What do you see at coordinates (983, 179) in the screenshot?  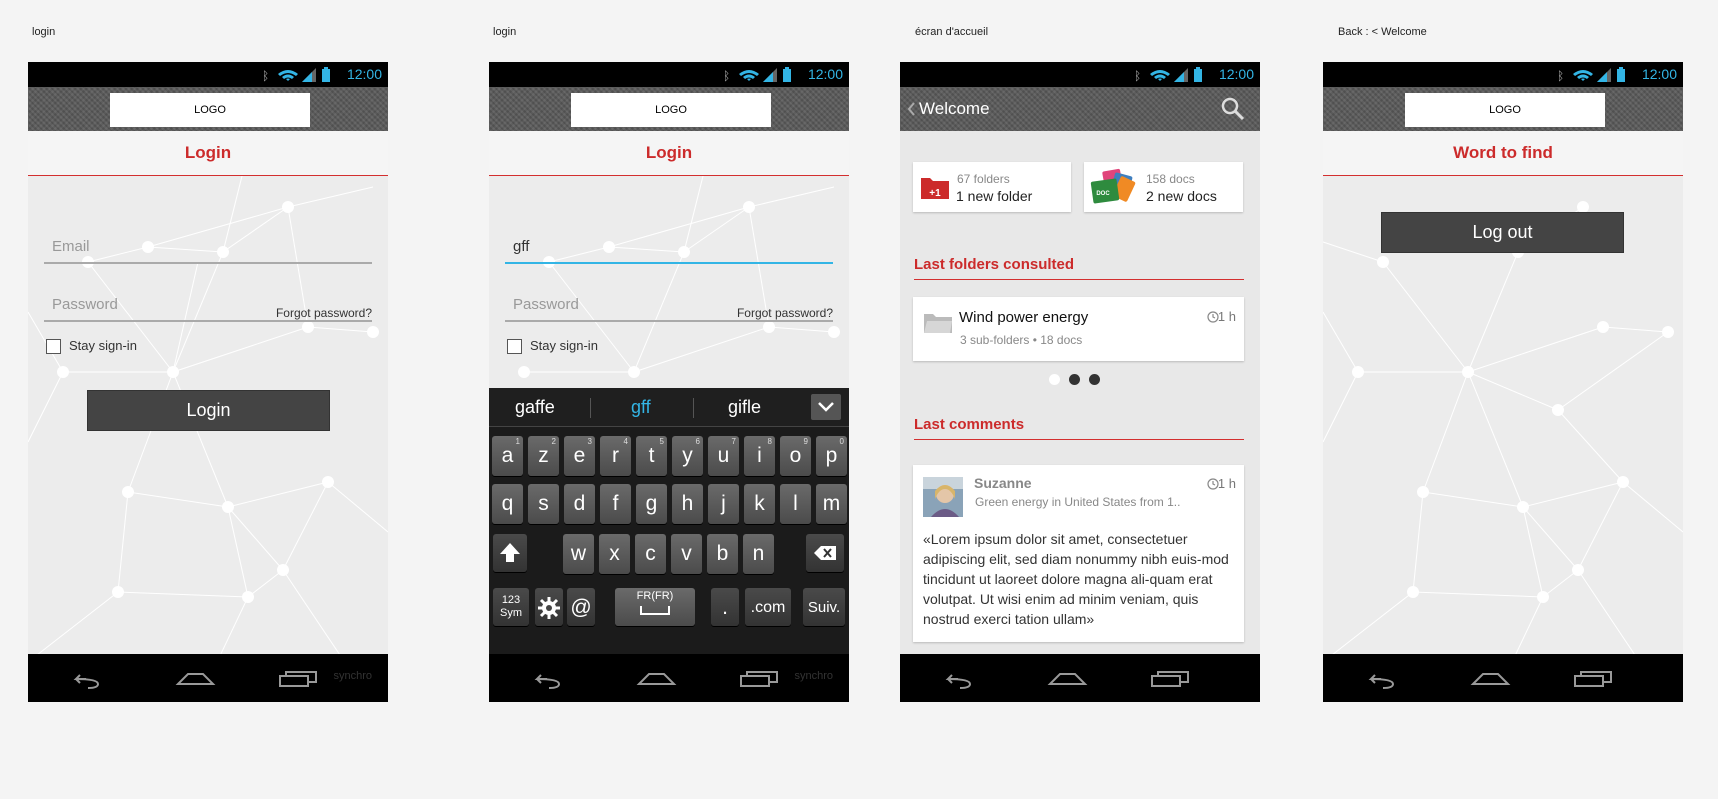 I see `folders-count: 67 folders` at bounding box center [983, 179].